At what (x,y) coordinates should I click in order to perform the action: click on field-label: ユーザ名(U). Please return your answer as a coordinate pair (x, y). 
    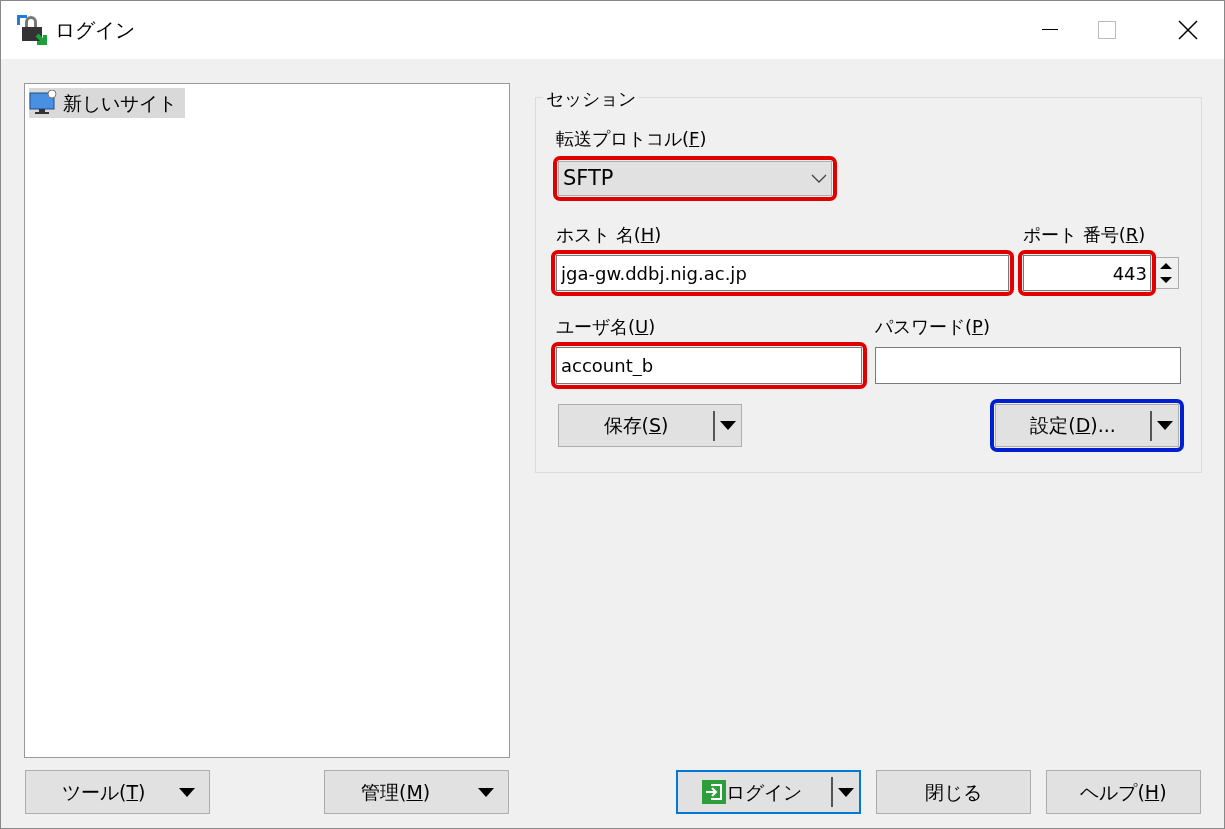
    Looking at the image, I should click on (606, 327).